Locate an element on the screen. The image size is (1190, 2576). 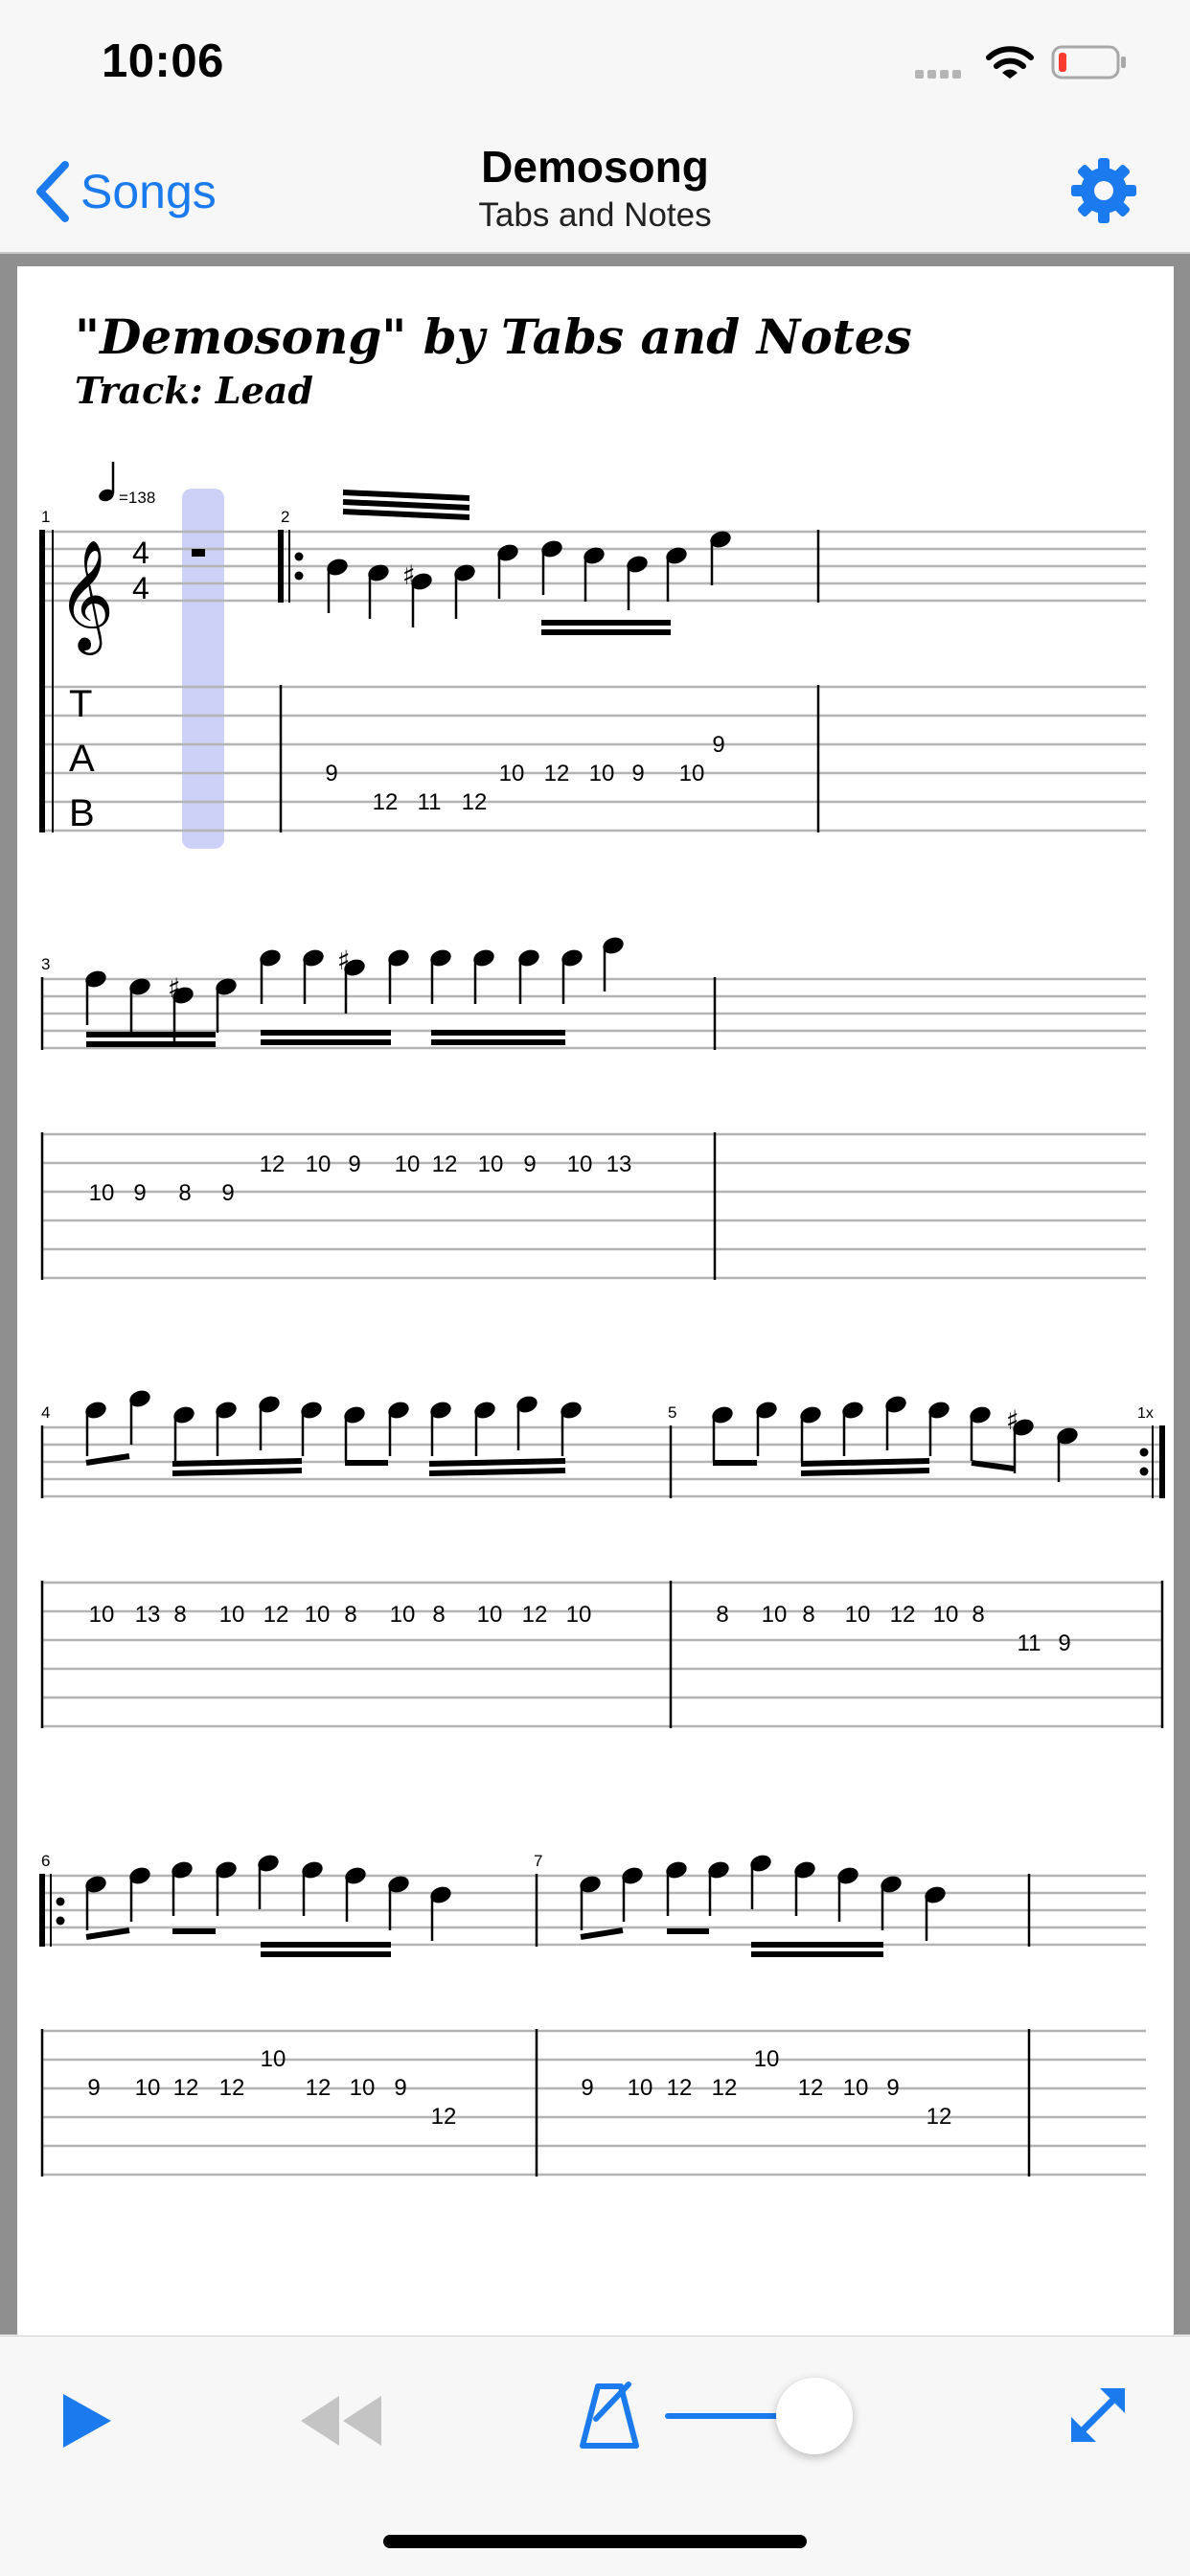
playback-cursor-highlight is located at coordinates (203, 669).